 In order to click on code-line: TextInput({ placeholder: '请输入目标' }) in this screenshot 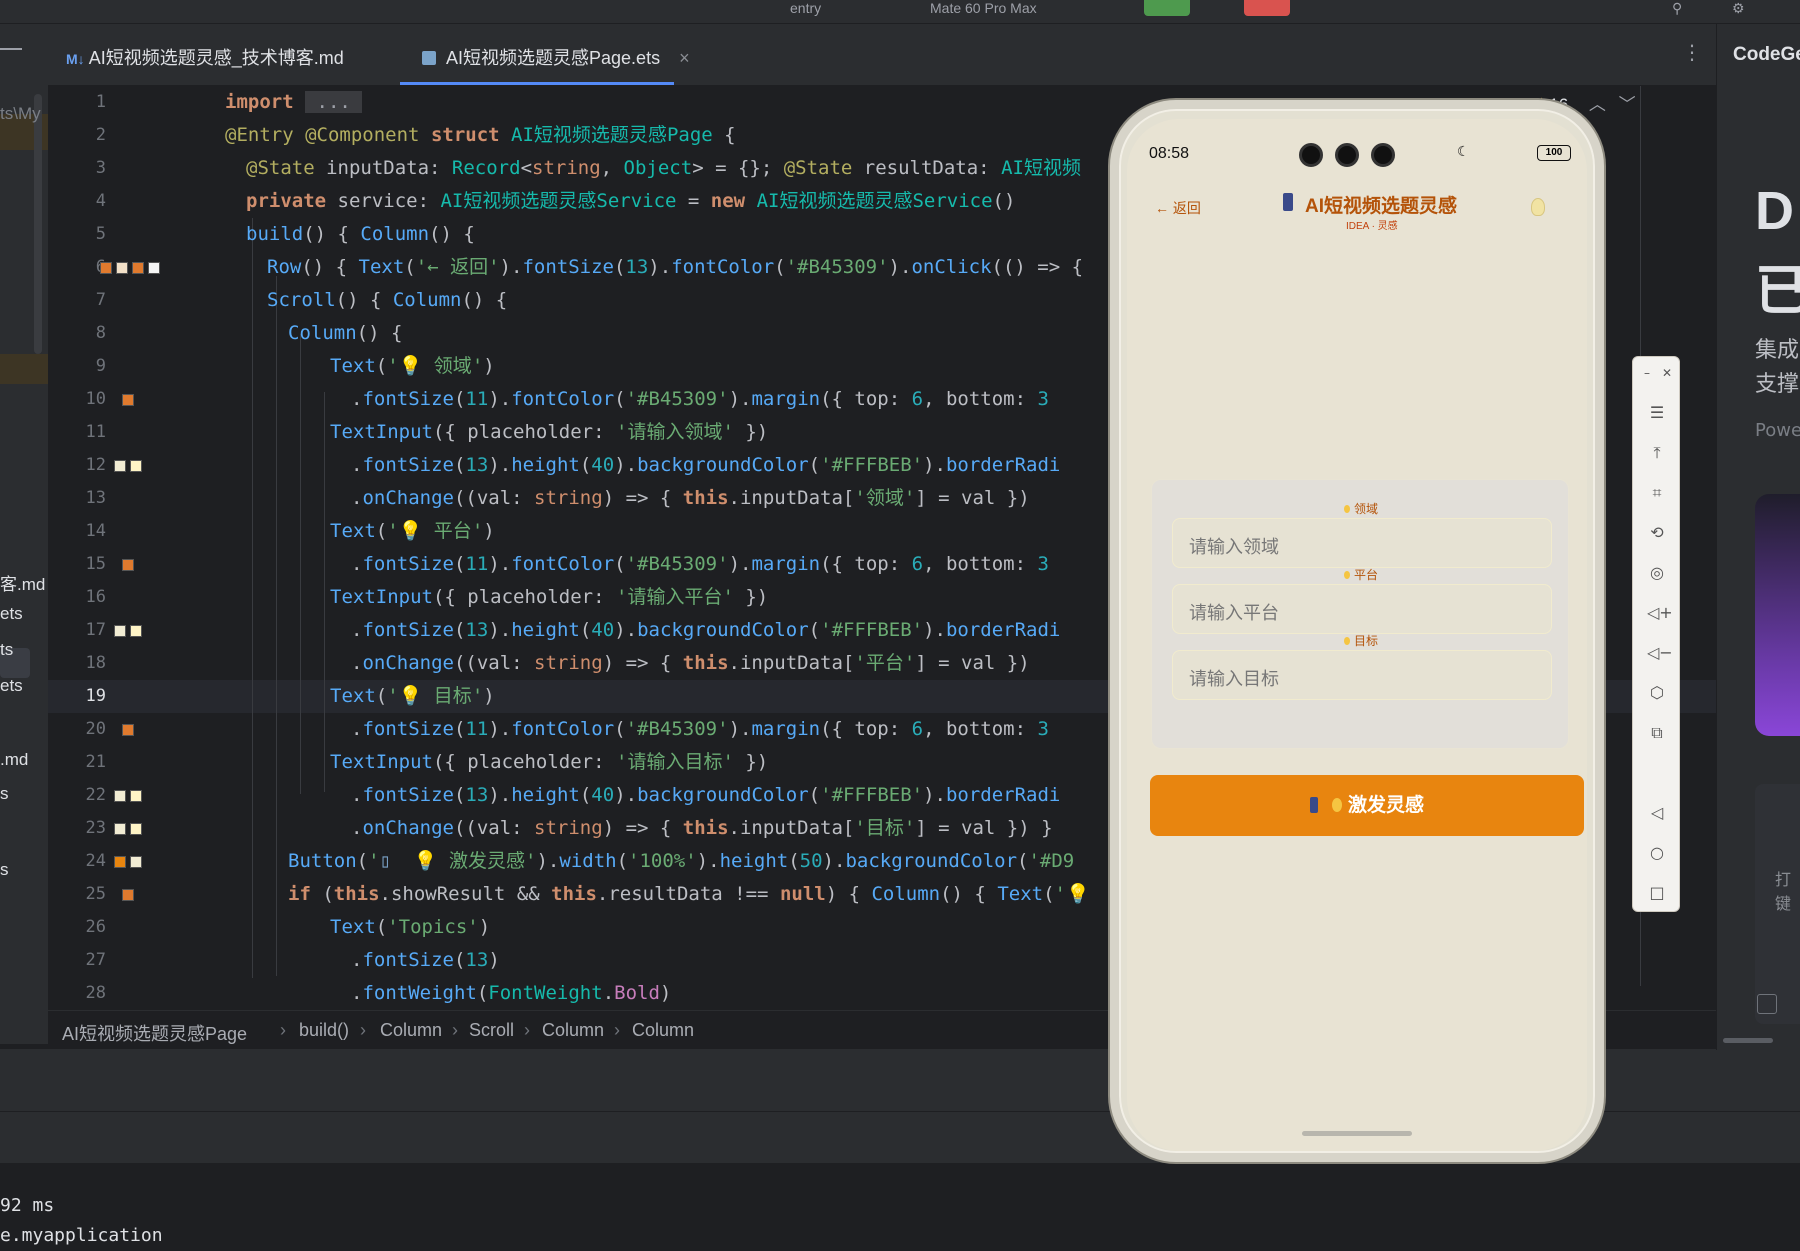, I will do `click(549, 762)`.